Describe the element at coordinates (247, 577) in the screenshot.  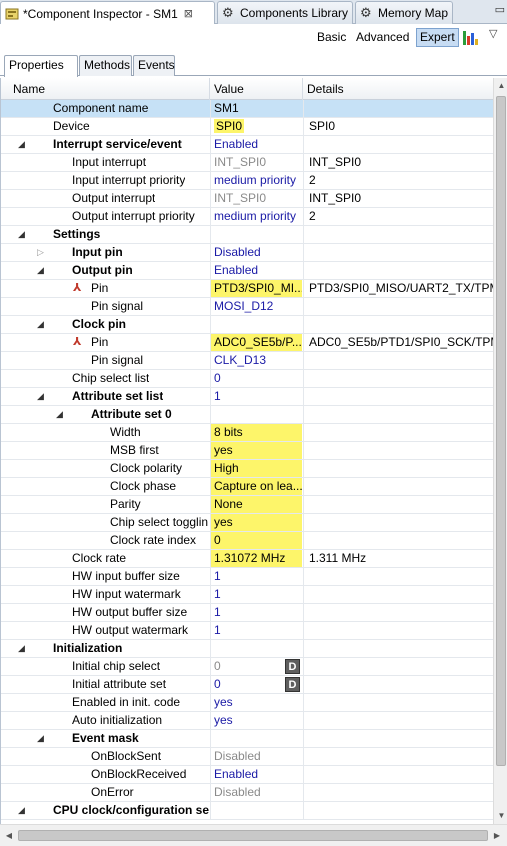
I see `table-row: HW input buffer size 1` at that location.